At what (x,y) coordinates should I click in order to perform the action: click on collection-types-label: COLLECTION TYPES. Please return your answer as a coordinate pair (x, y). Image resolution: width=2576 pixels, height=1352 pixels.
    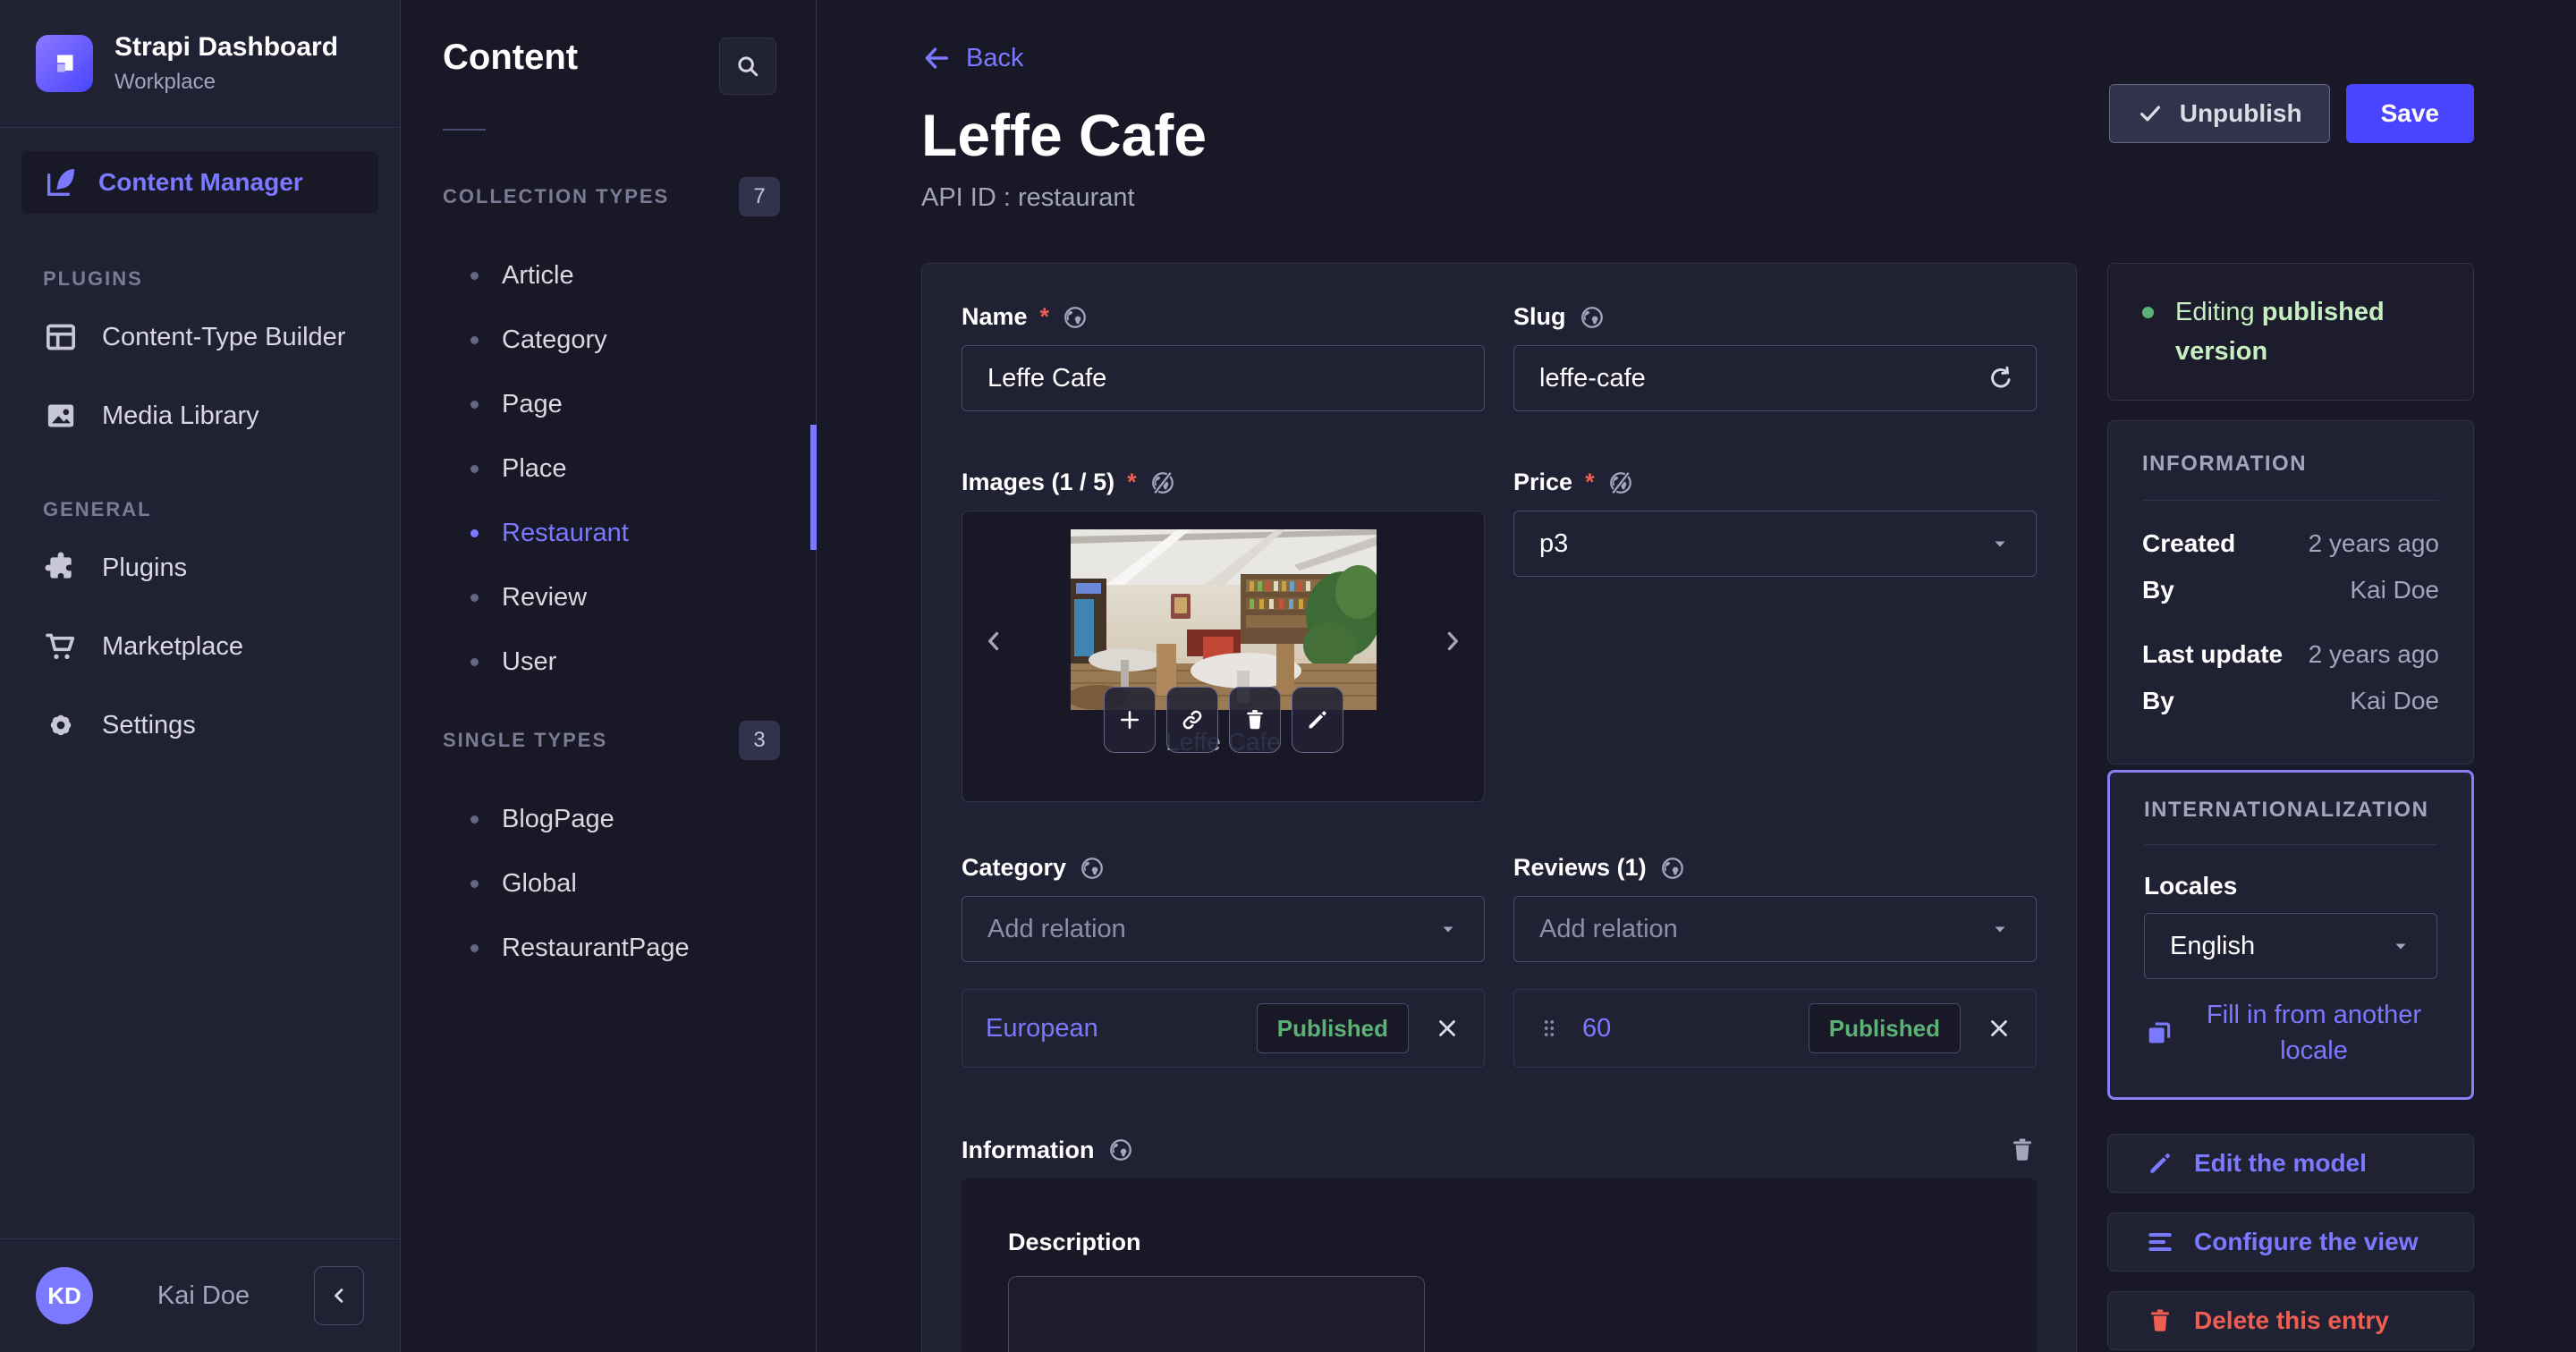
    Looking at the image, I should click on (556, 196).